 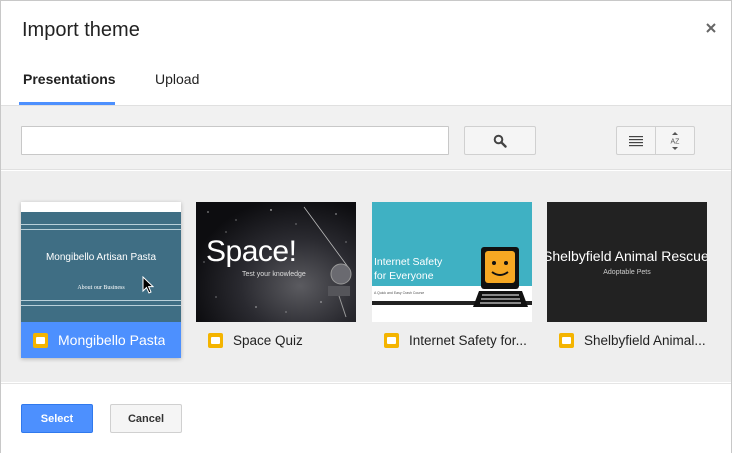 I want to click on theme-name: Space Quiz, so click(x=268, y=340).